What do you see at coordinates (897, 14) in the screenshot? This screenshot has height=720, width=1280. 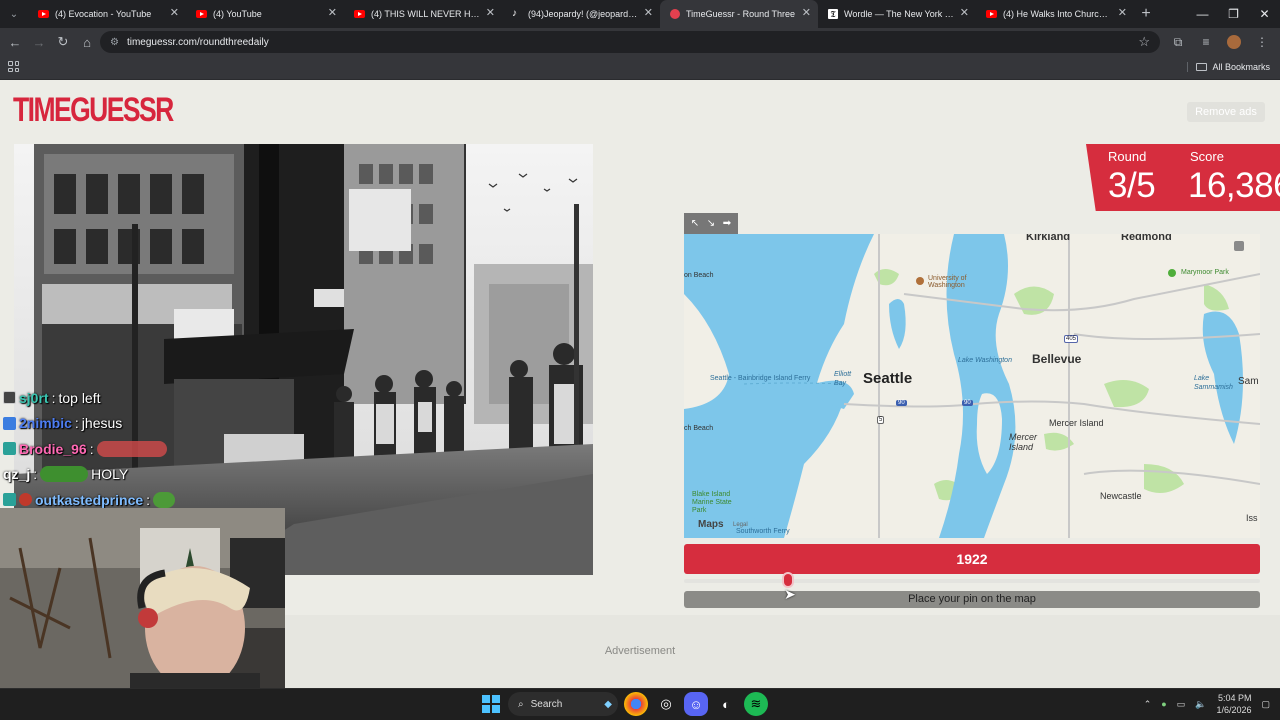 I see `tab-wordle: 𝕿Wordle — The New York Times✕` at bounding box center [897, 14].